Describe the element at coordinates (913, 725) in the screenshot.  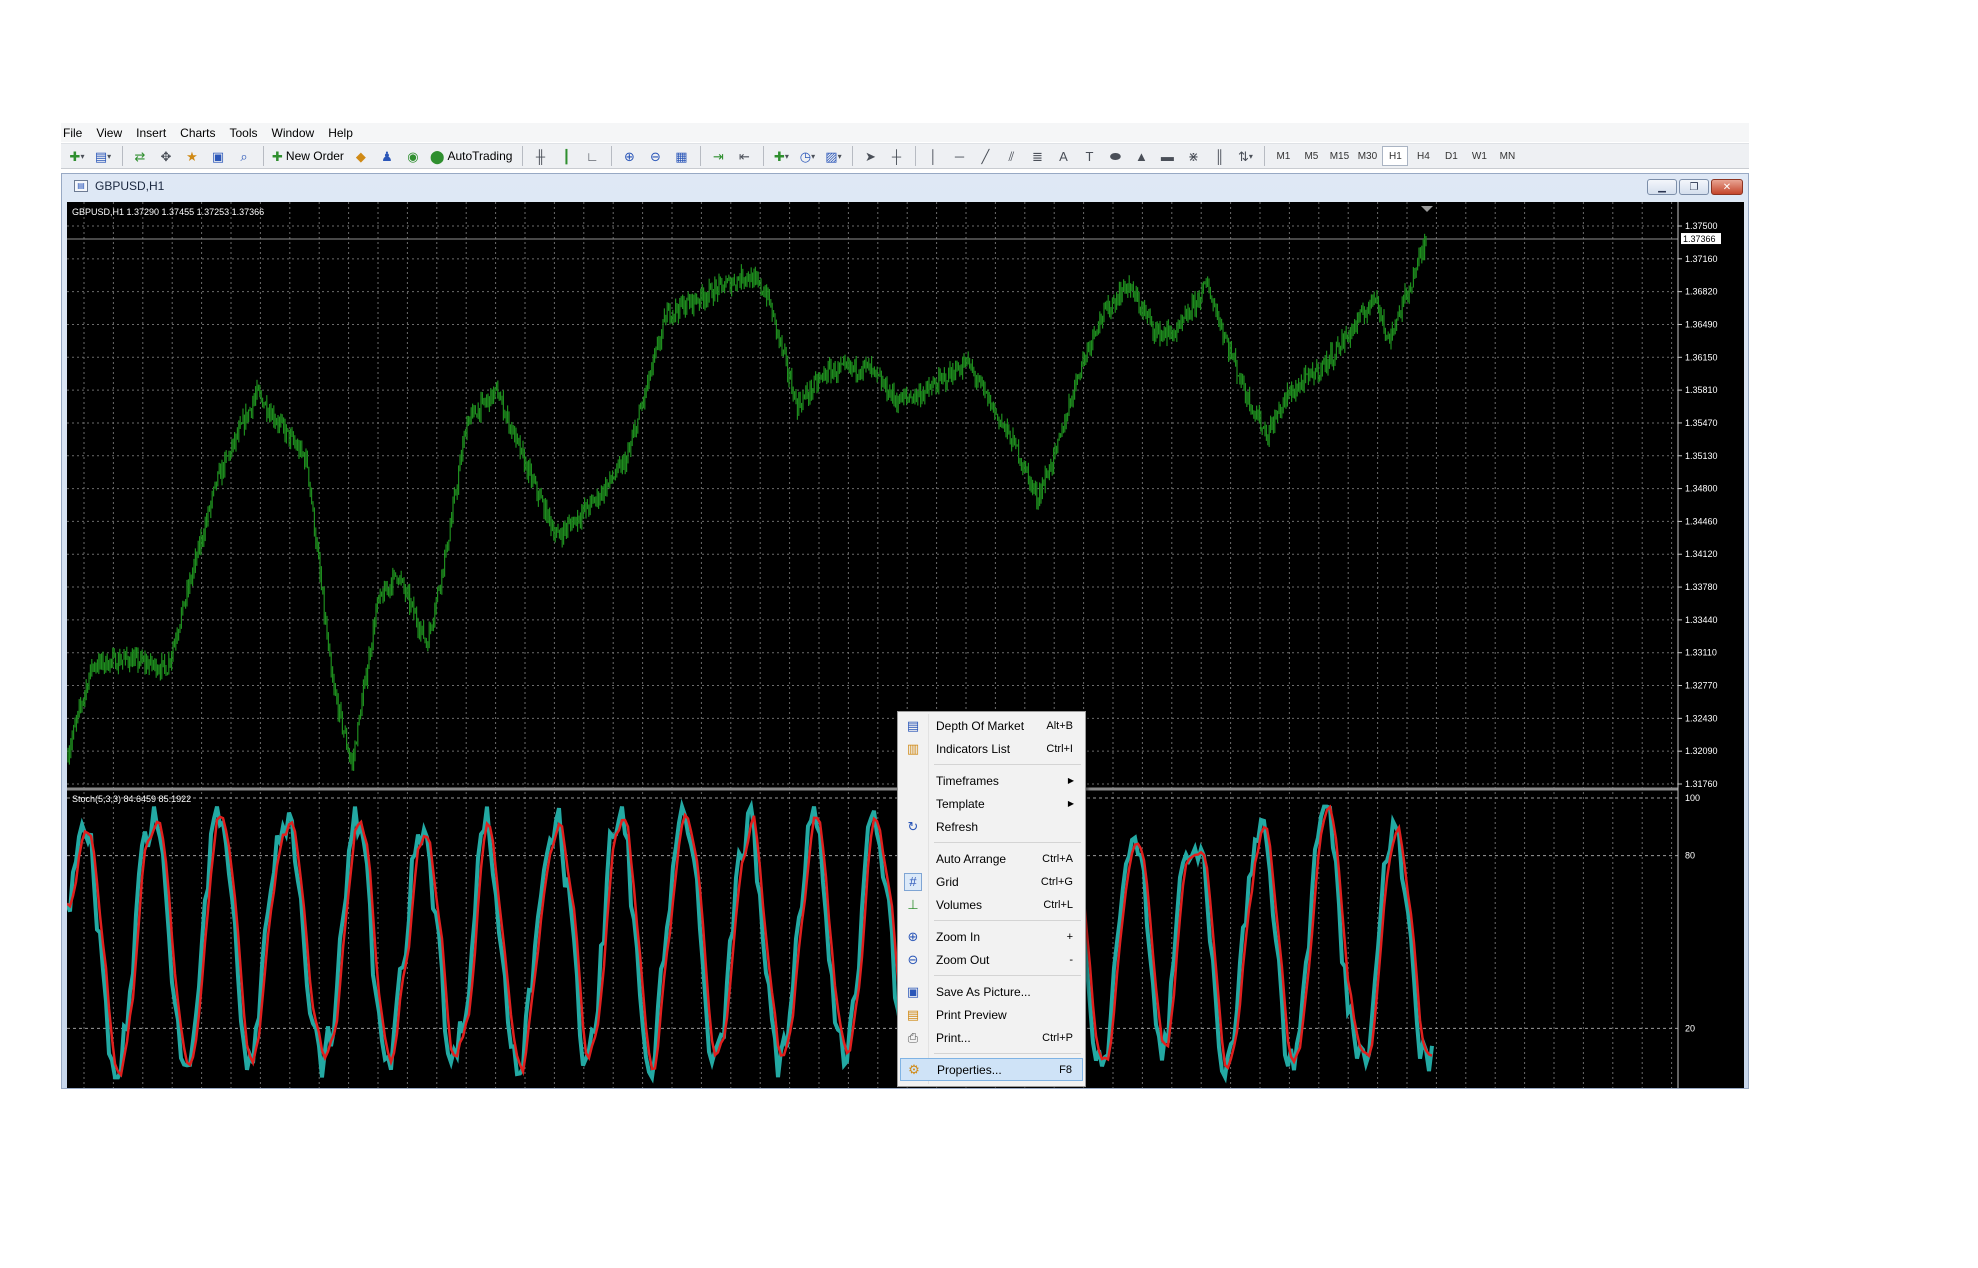
I see `depth-of-market-icon: ▤` at that location.